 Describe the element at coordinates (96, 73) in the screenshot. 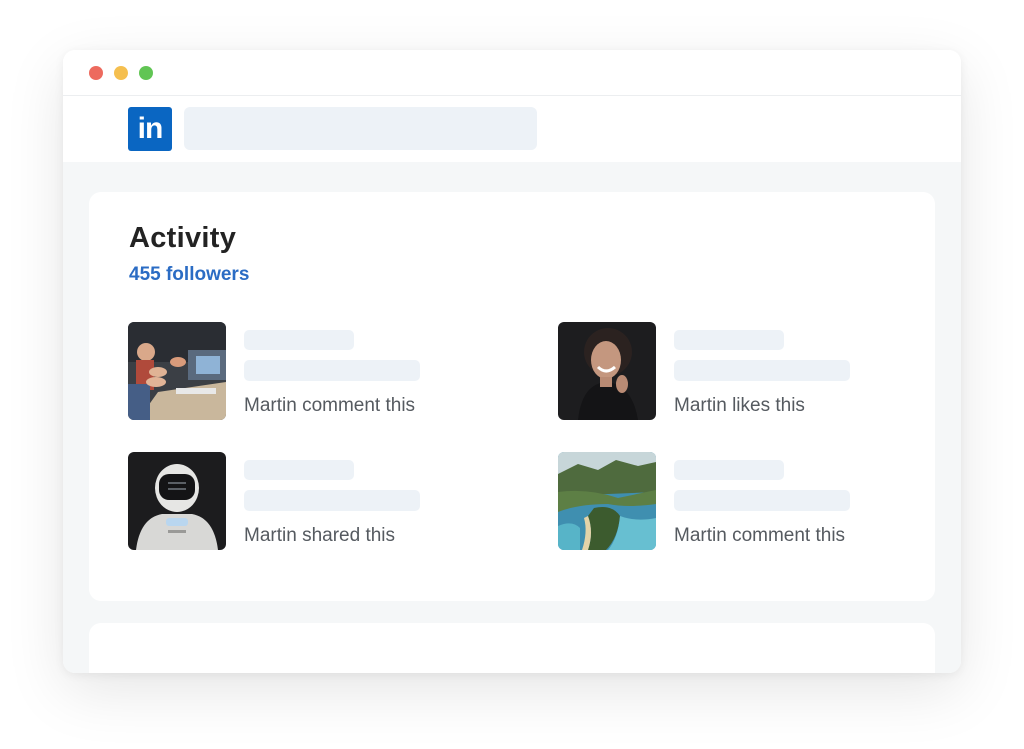

I see `close-window-button` at that location.